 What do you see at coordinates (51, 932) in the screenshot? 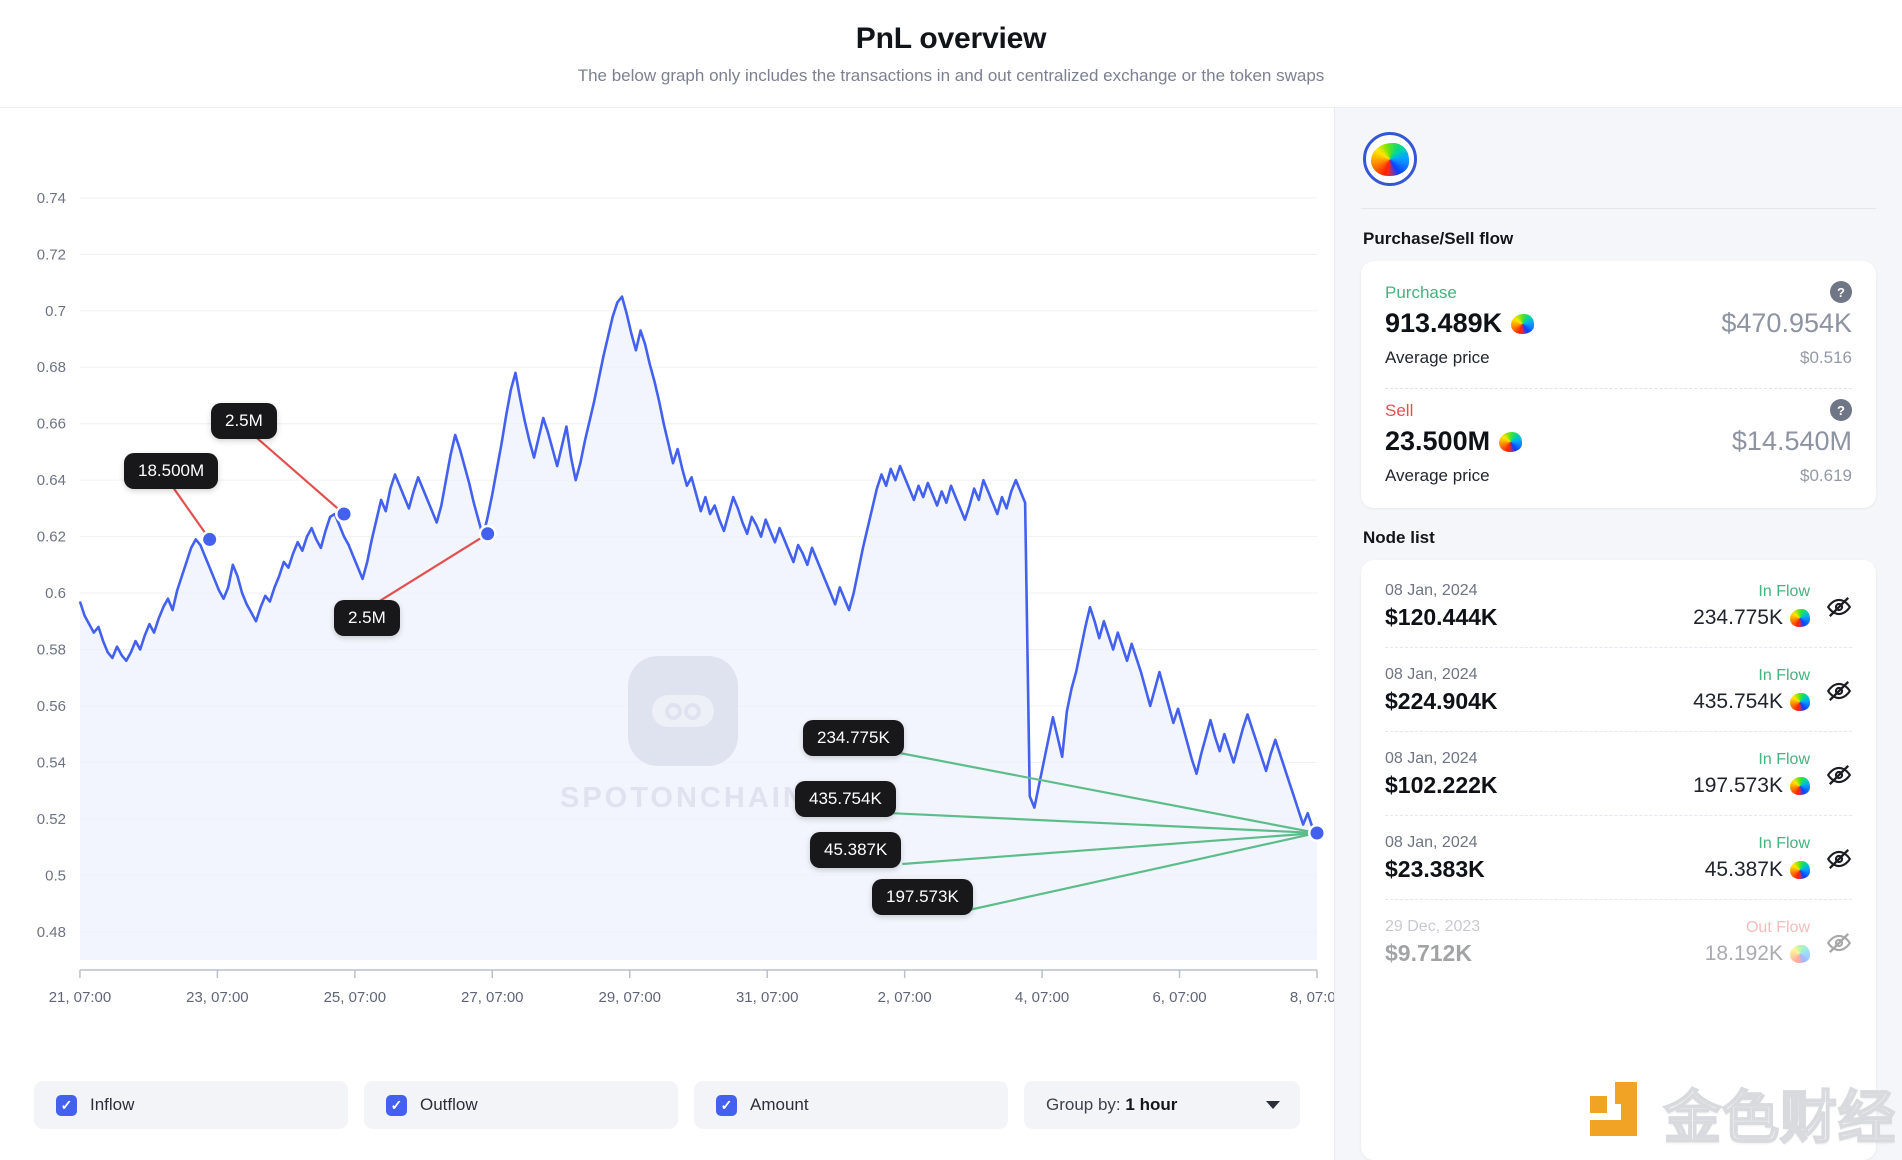
I see `y-axis-tick-label: 0.48` at bounding box center [51, 932].